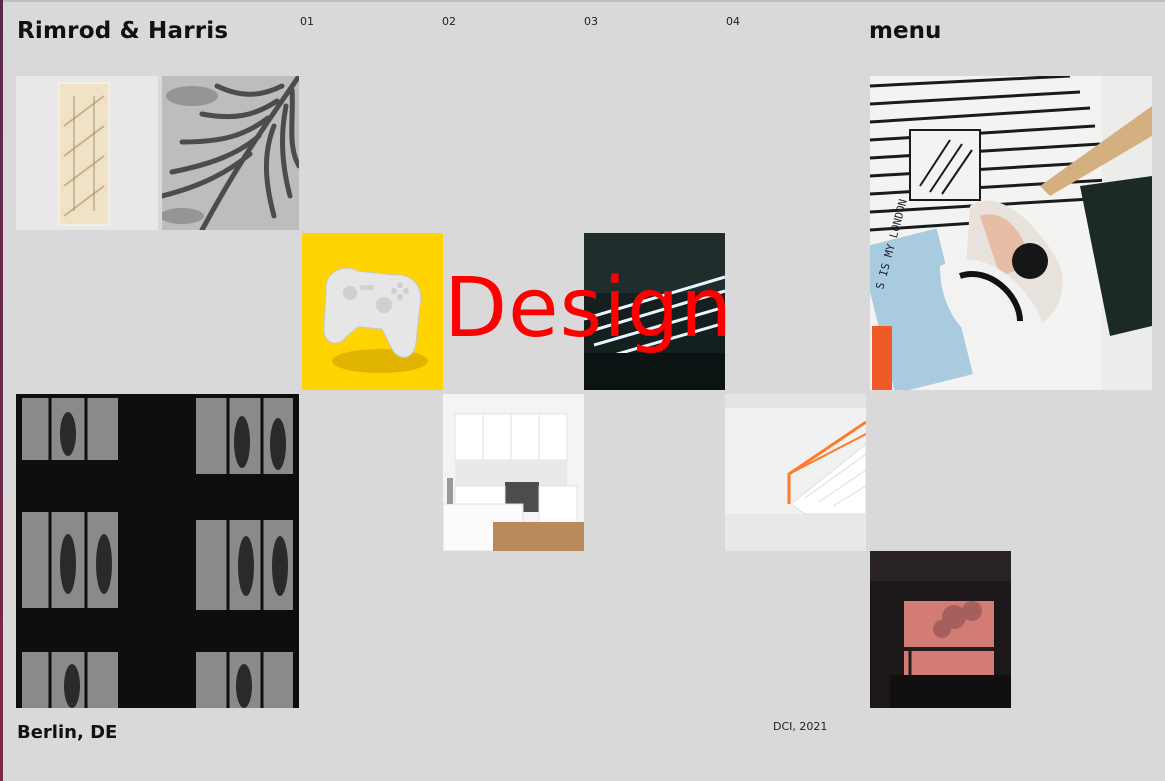 The image size is (1165, 781). What do you see at coordinates (1, 390) in the screenshot?
I see `window-left-edge` at bounding box center [1, 390].